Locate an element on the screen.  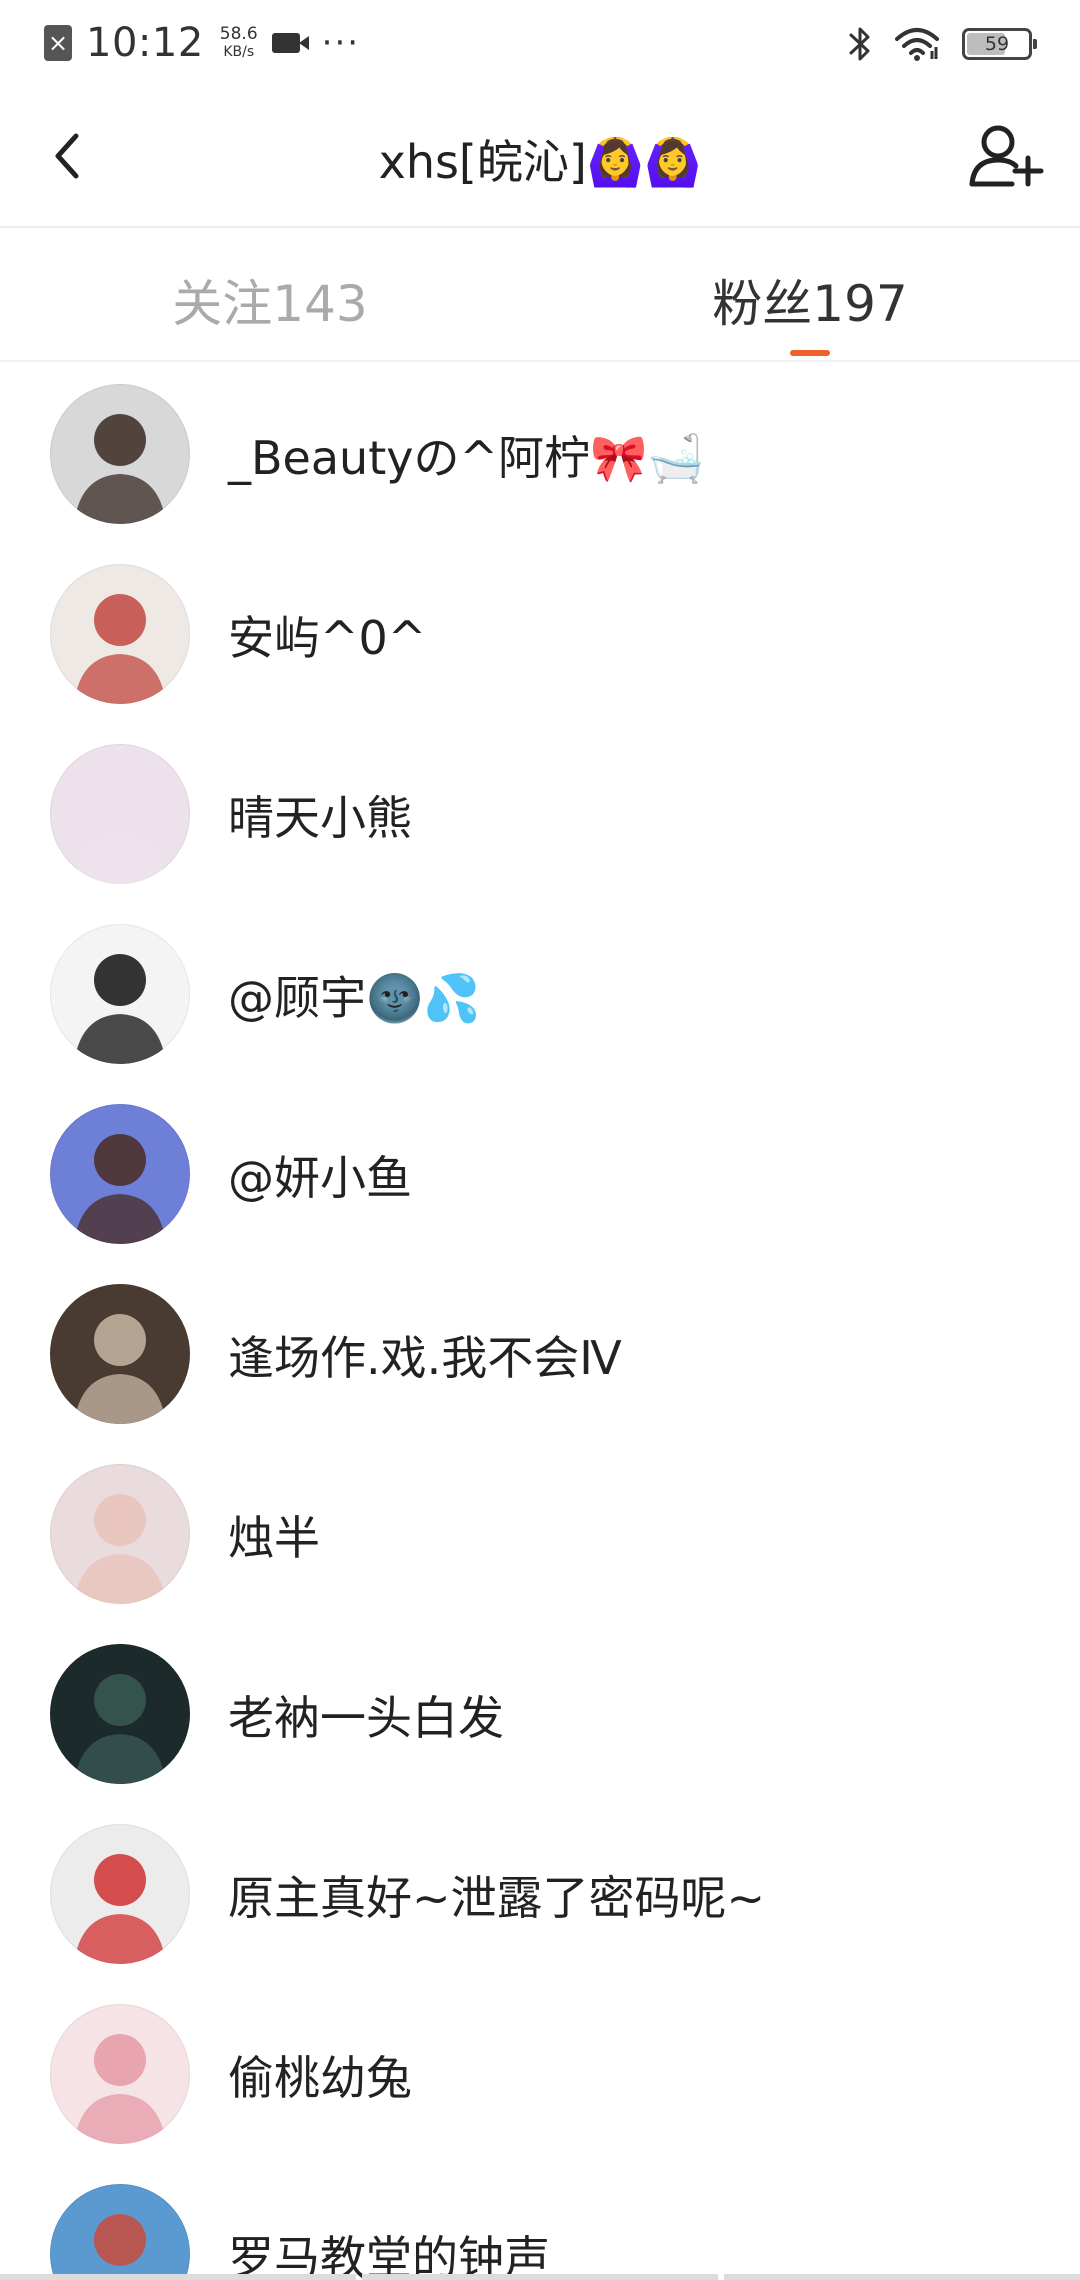
list-item: 老衲一头白发 is located at coordinates (540, 1712).